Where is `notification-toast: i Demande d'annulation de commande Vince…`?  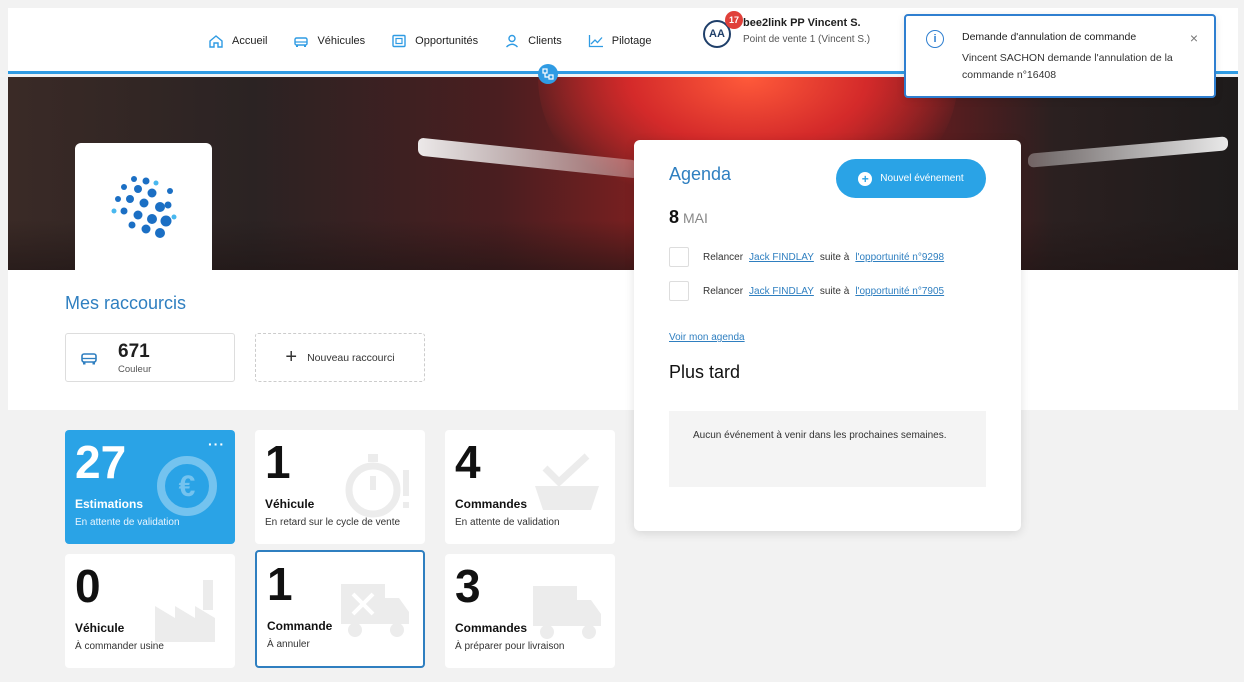 notification-toast: i Demande d'annulation de commande Vince… is located at coordinates (1060, 56).